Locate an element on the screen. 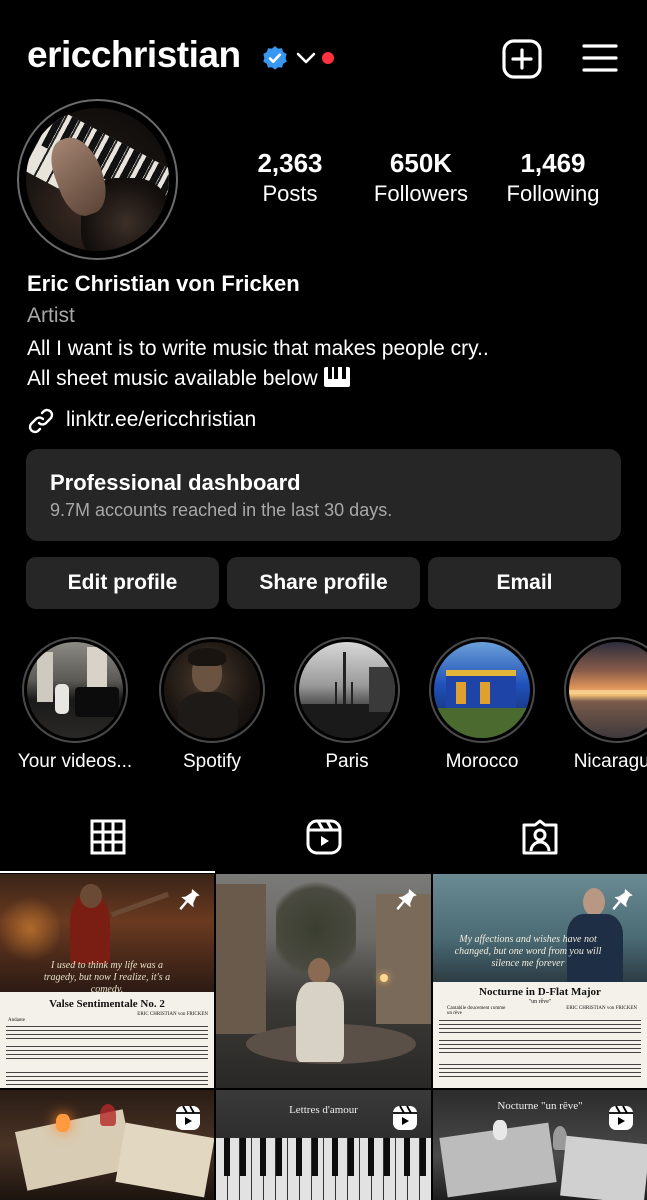 This screenshot has height=1200, width=647. active-tab-indicator is located at coordinates (107, 872).